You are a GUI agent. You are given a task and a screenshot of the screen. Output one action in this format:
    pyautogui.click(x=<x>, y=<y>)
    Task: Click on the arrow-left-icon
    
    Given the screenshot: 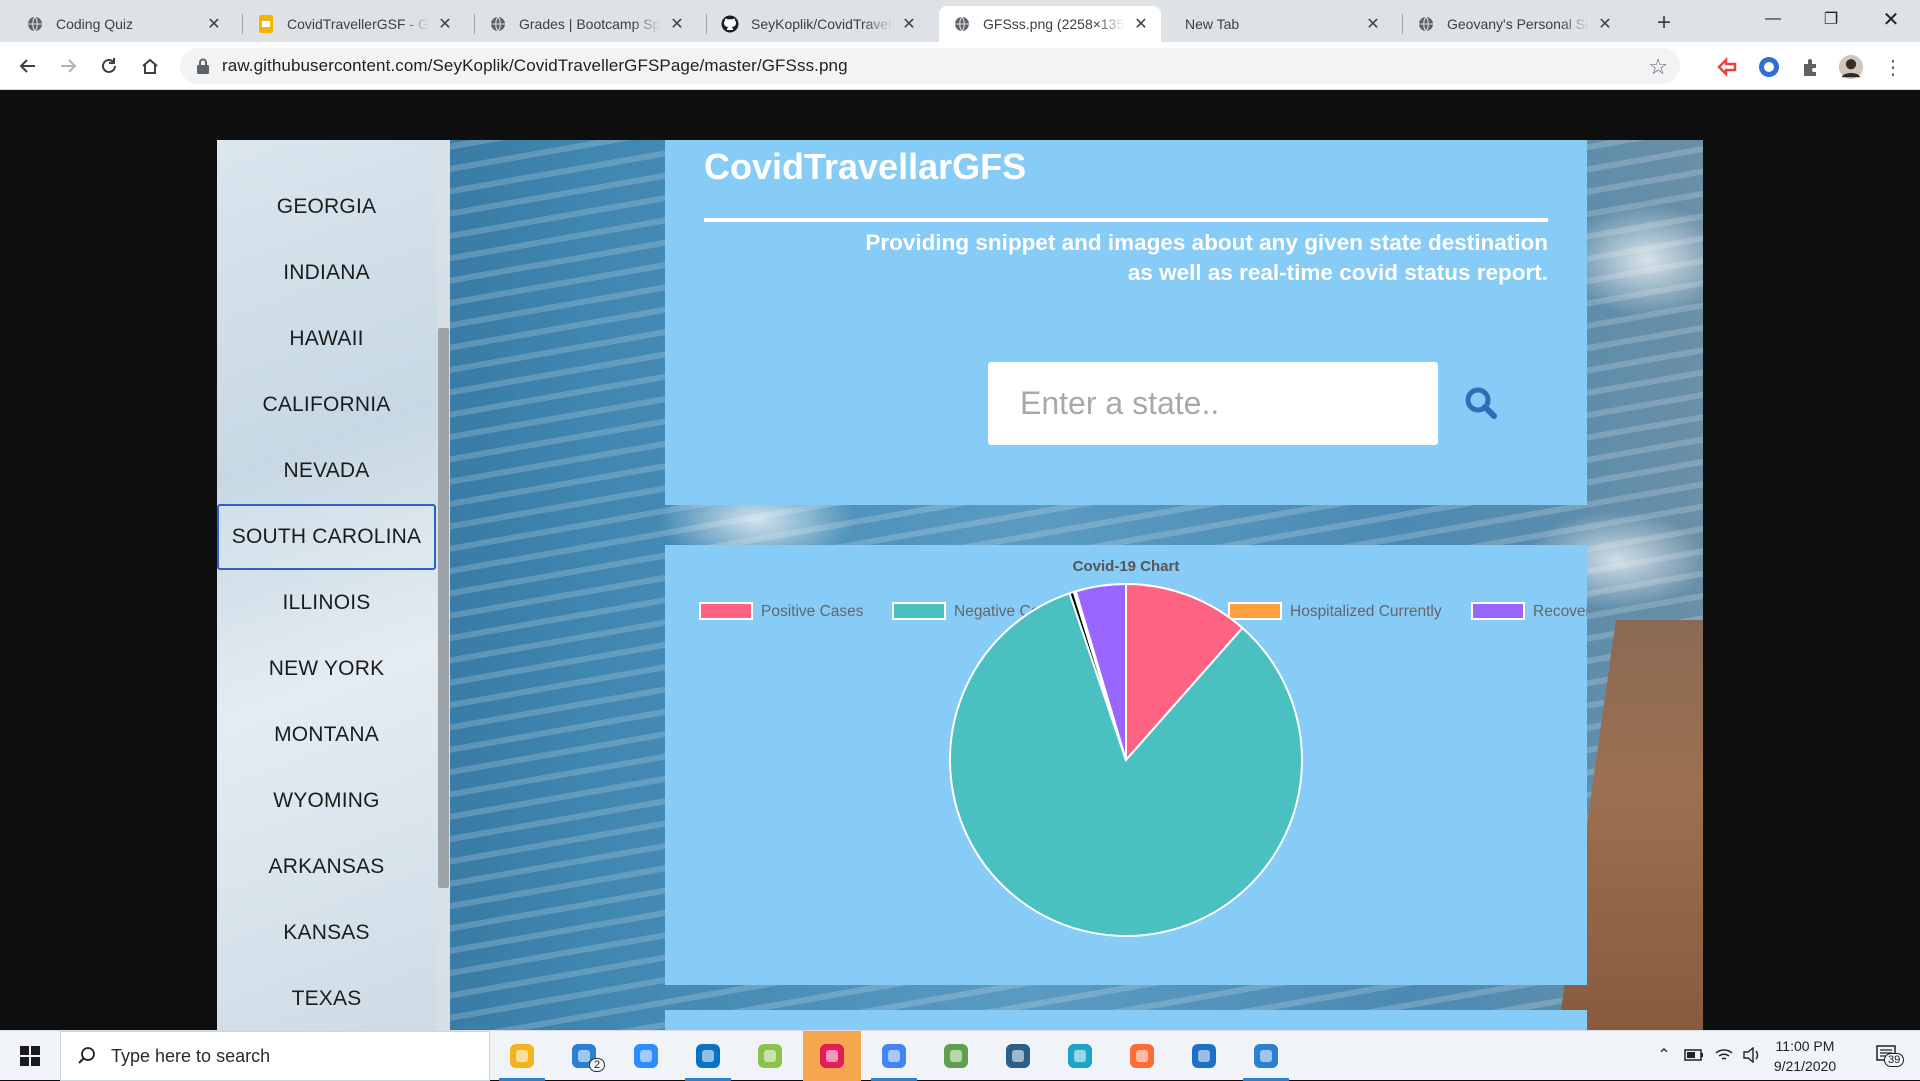 What is the action you would take?
    pyautogui.click(x=27, y=66)
    